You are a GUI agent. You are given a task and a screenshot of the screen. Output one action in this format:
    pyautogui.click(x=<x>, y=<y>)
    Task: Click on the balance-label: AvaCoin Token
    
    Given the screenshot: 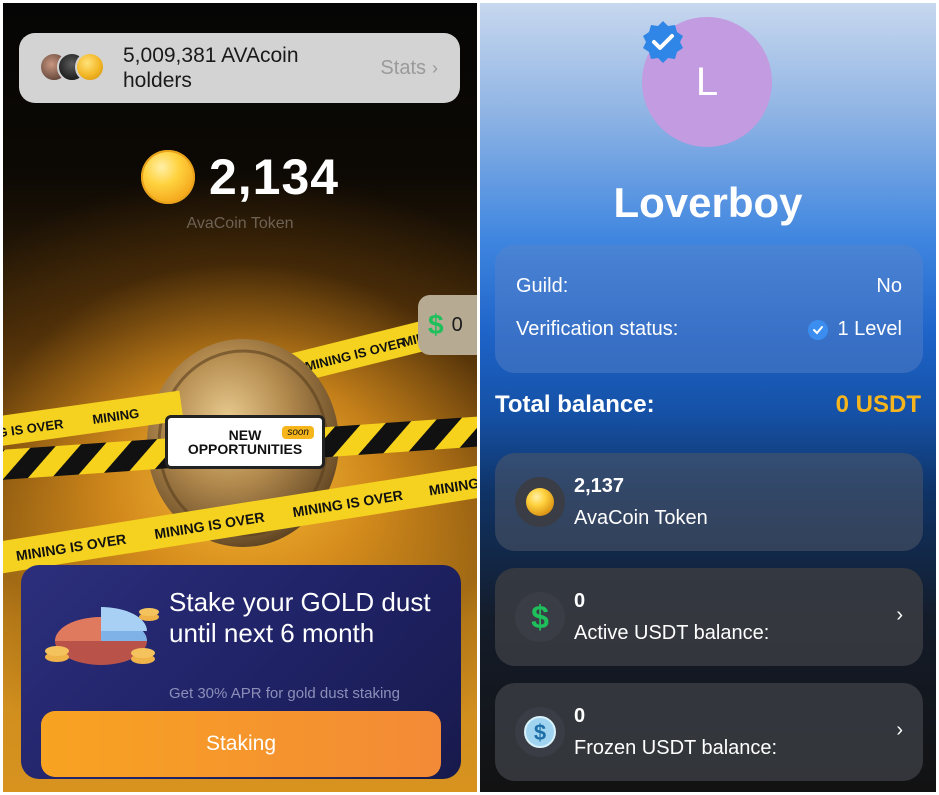 What is the action you would take?
    pyautogui.click(x=641, y=518)
    